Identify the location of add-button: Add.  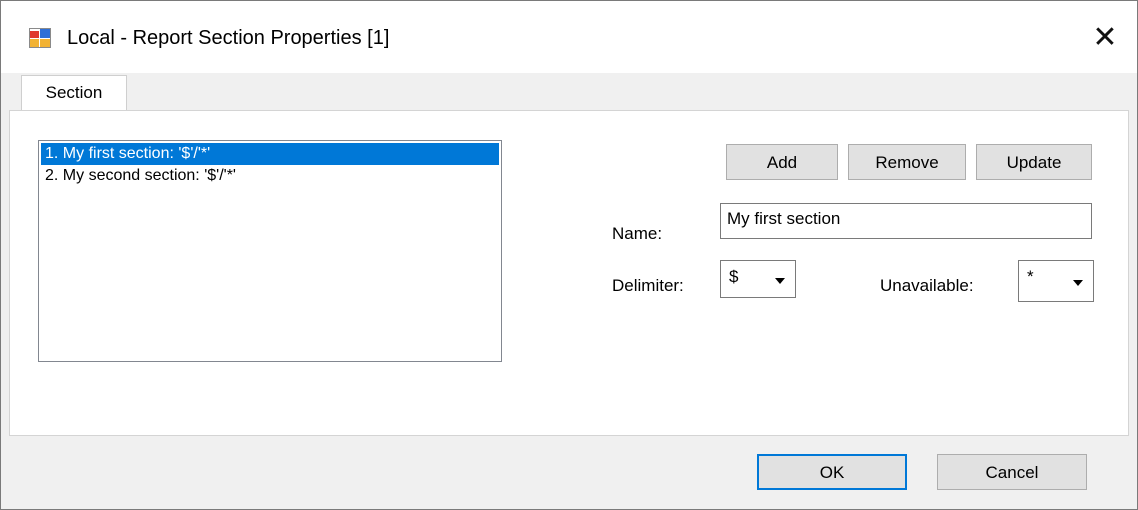
(782, 162).